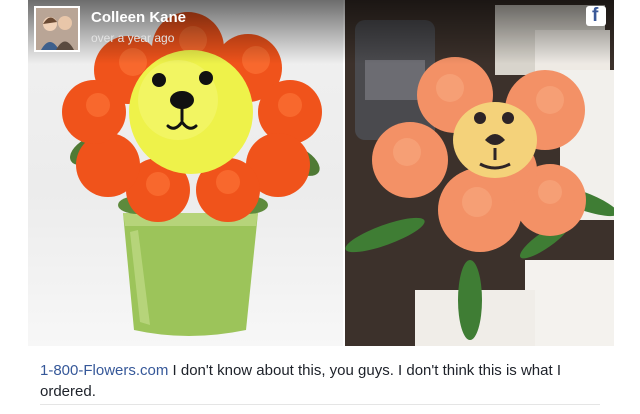  Describe the element at coordinates (132, 38) in the screenshot. I see `post-timestamp: over a year ago` at that location.